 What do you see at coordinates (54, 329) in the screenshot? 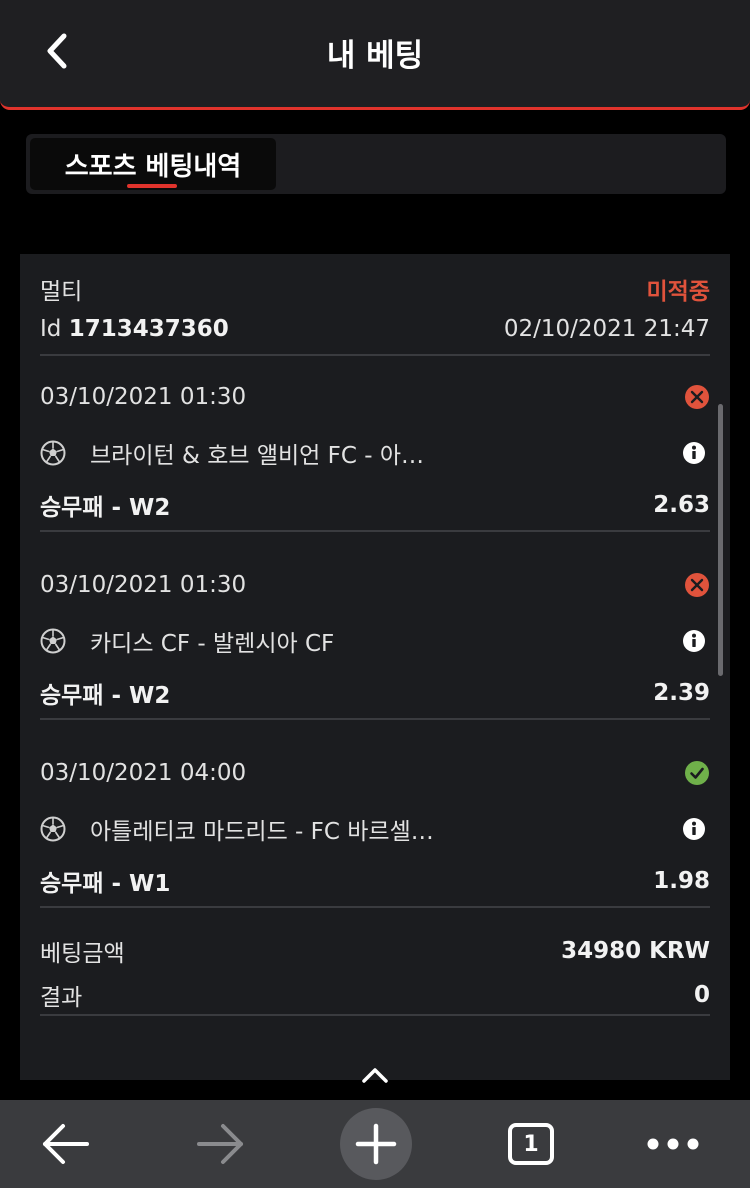
I see `bet-id-label: Id` at bounding box center [54, 329].